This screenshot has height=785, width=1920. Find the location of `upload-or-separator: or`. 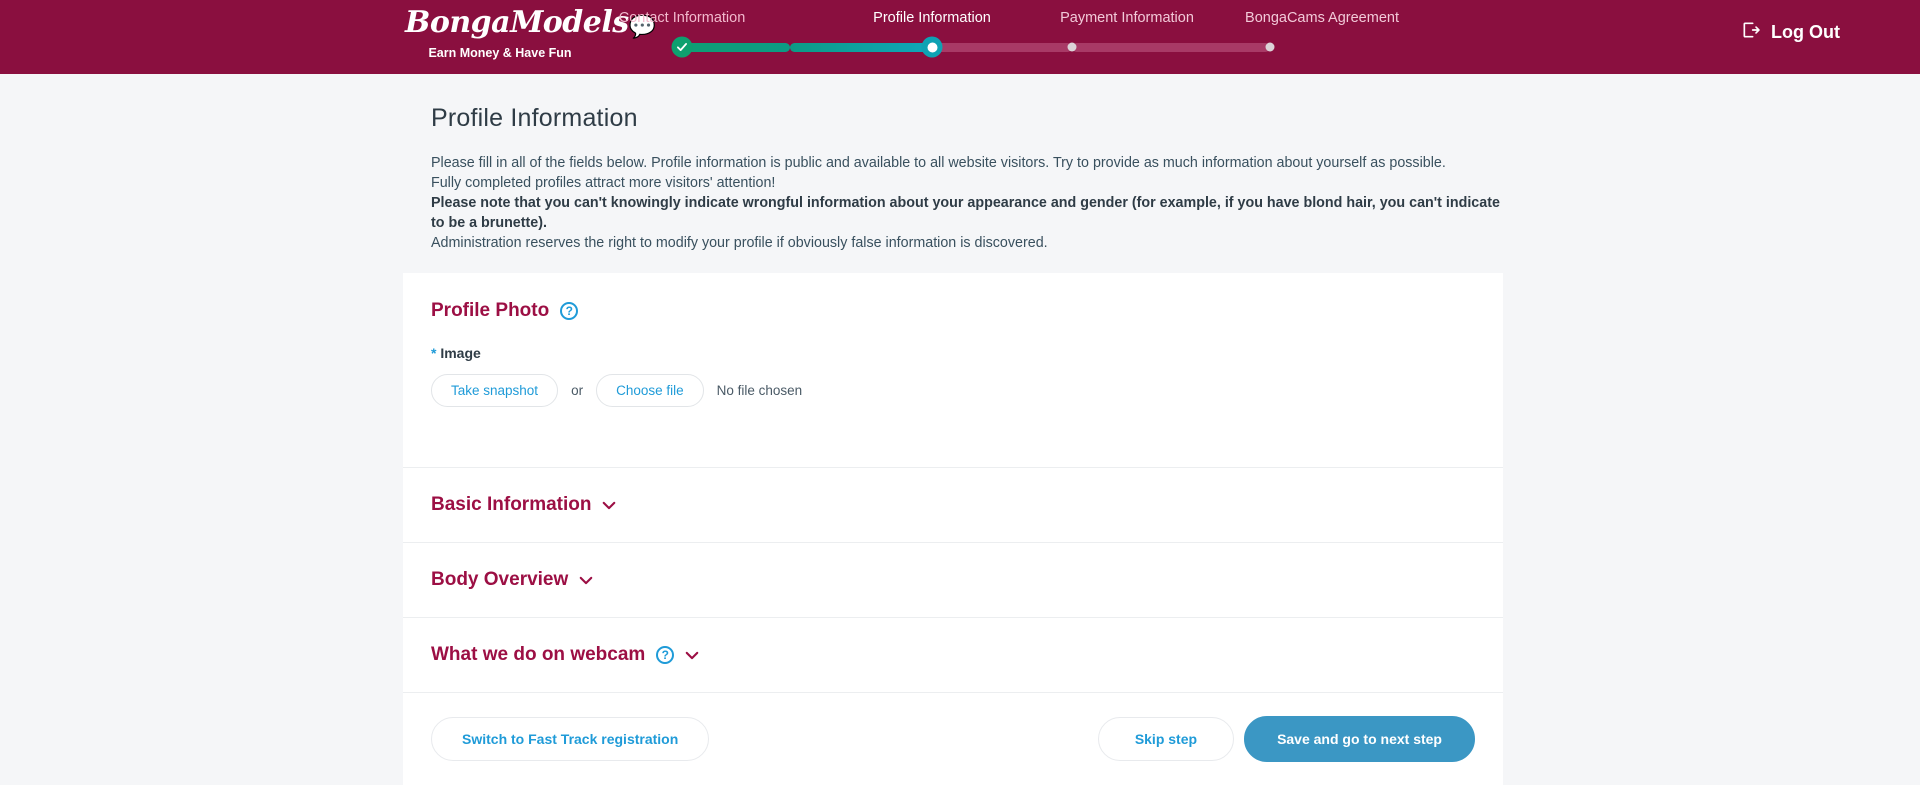

upload-or-separator: or is located at coordinates (577, 390).